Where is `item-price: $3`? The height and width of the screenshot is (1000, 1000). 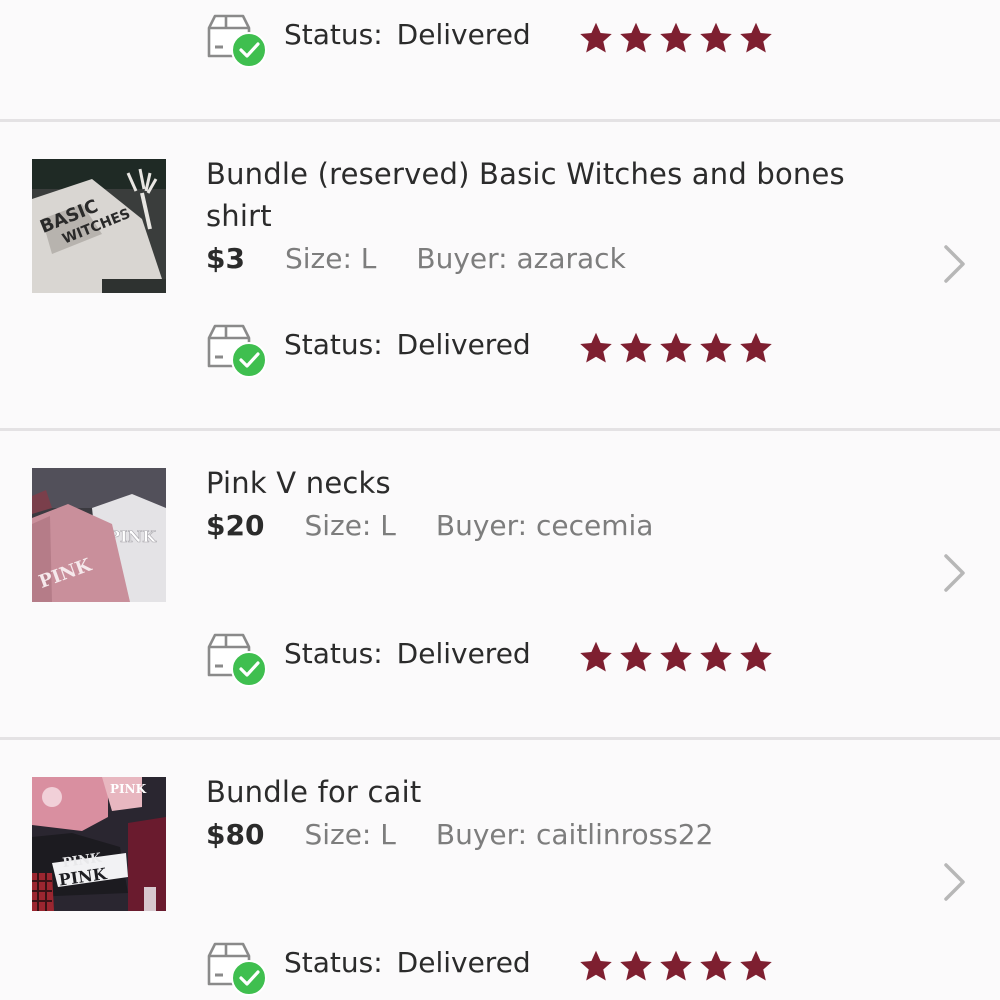
item-price: $3 is located at coordinates (225, 258).